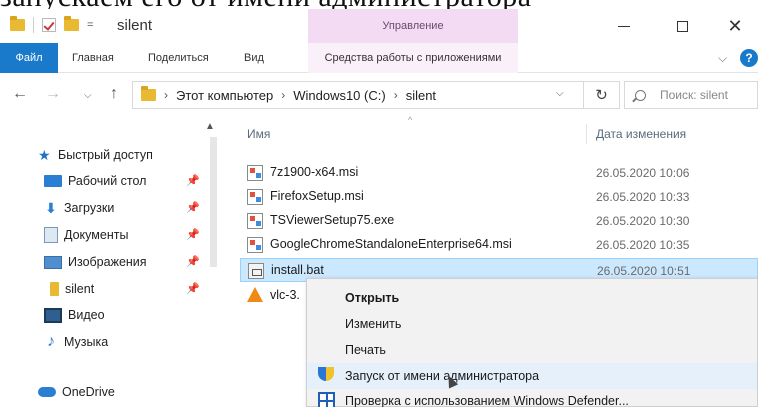  Describe the element at coordinates (339, 95) in the screenshot. I see `breadcrumb-drive: Windows10 (C:)` at that location.